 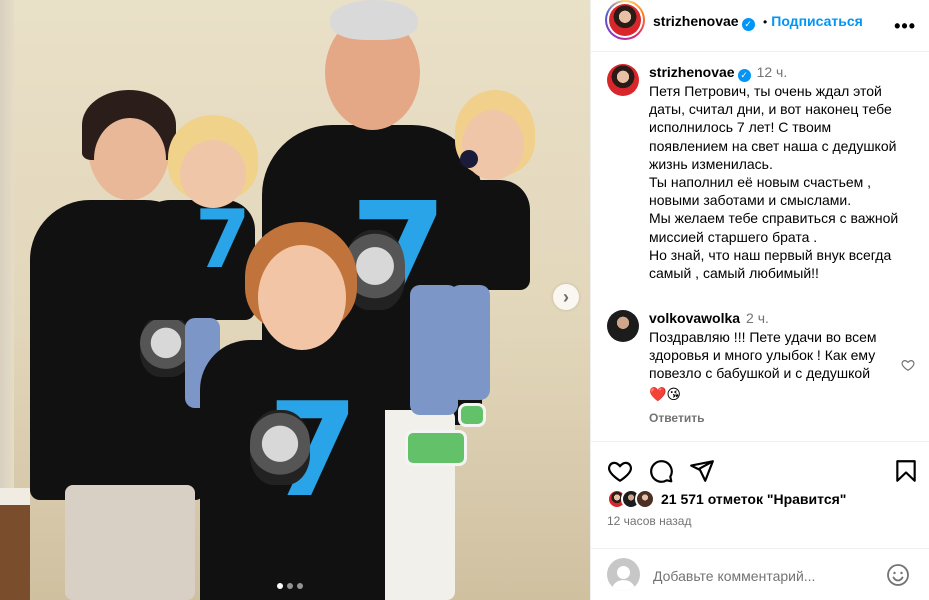 I want to click on post-header: strizhenovae ✓ • Подписаться •••, so click(x=760, y=26).